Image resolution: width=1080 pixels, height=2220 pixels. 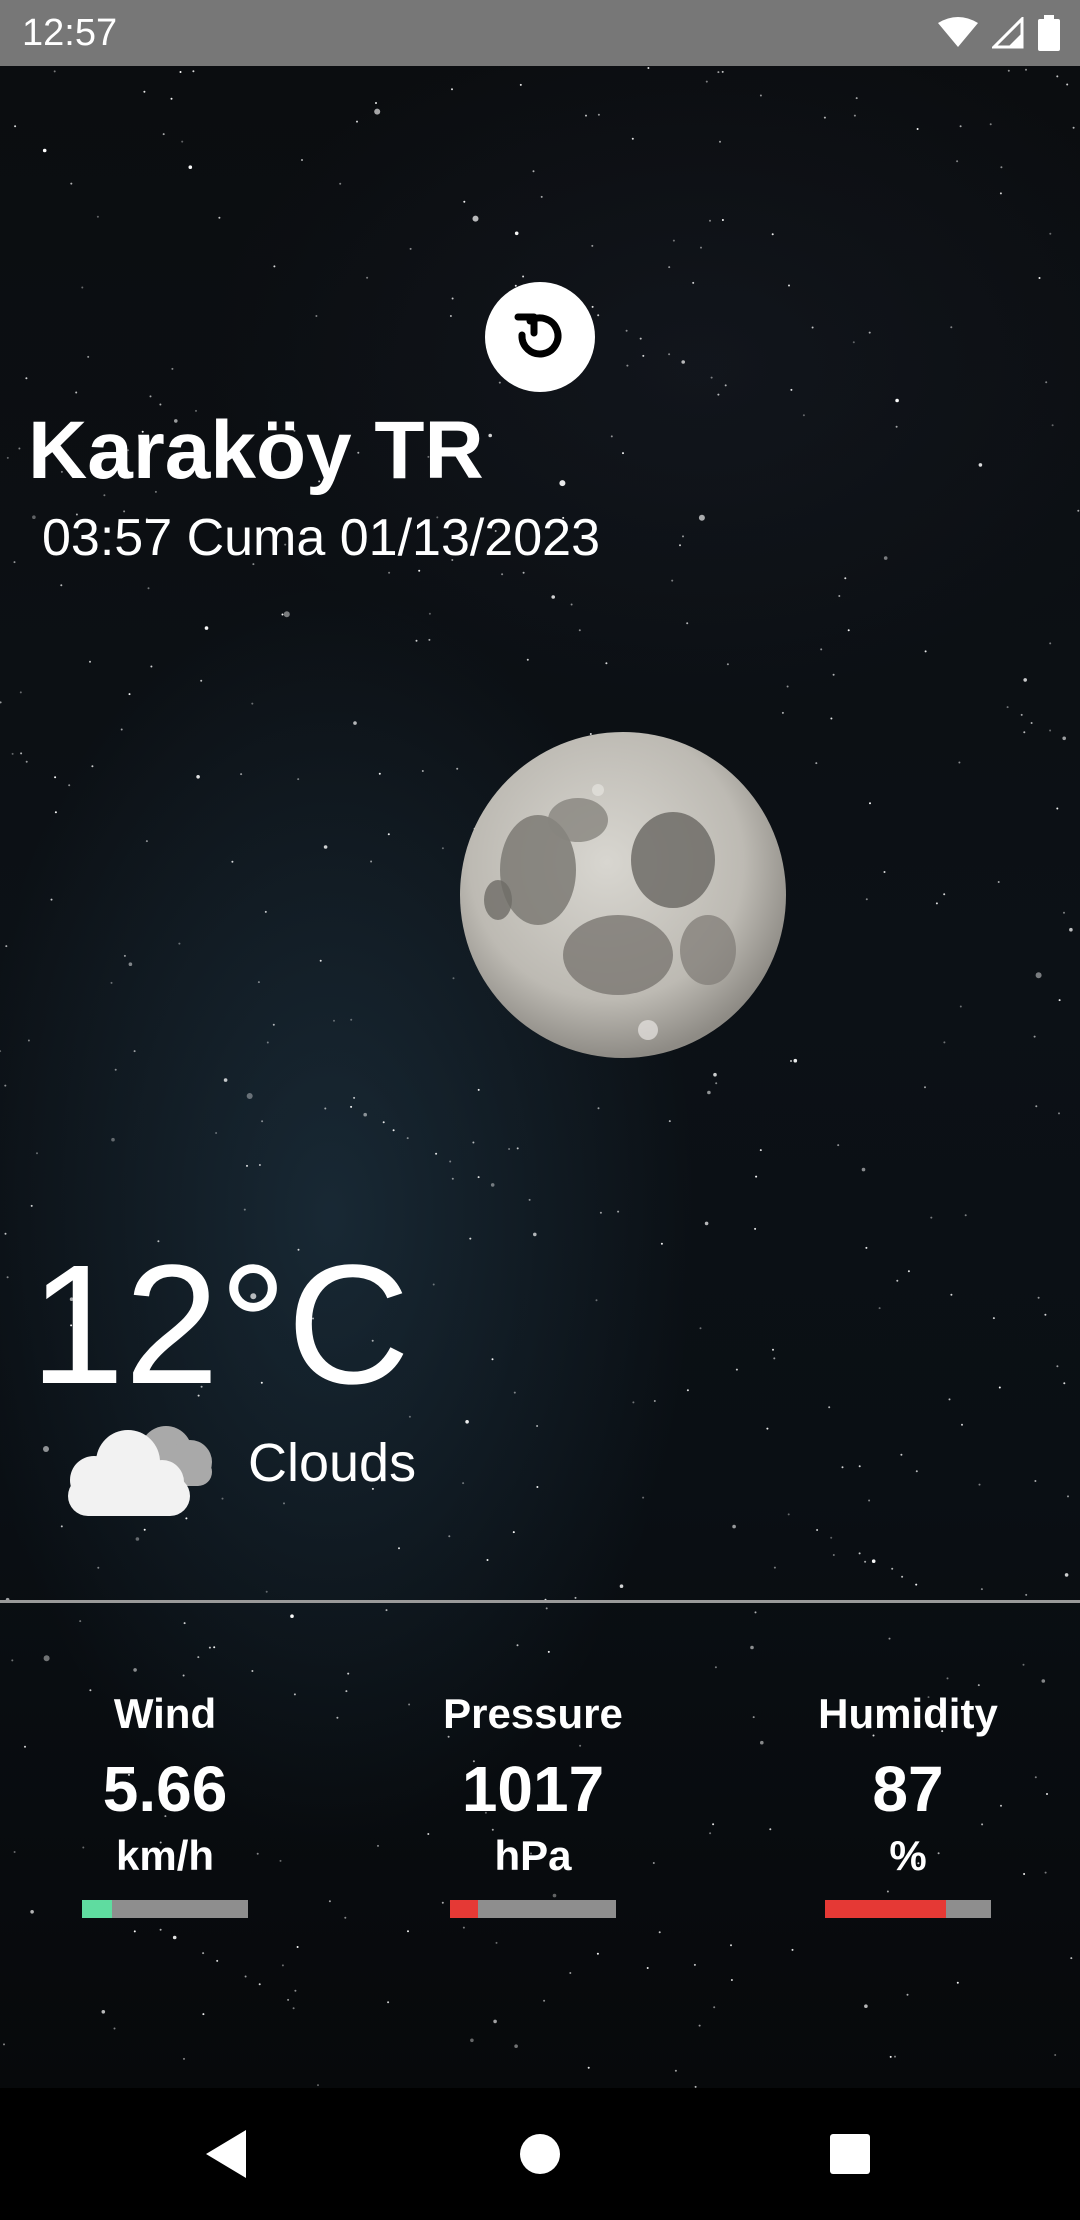 I want to click on weather-condition: Clouds, so click(x=332, y=1463).